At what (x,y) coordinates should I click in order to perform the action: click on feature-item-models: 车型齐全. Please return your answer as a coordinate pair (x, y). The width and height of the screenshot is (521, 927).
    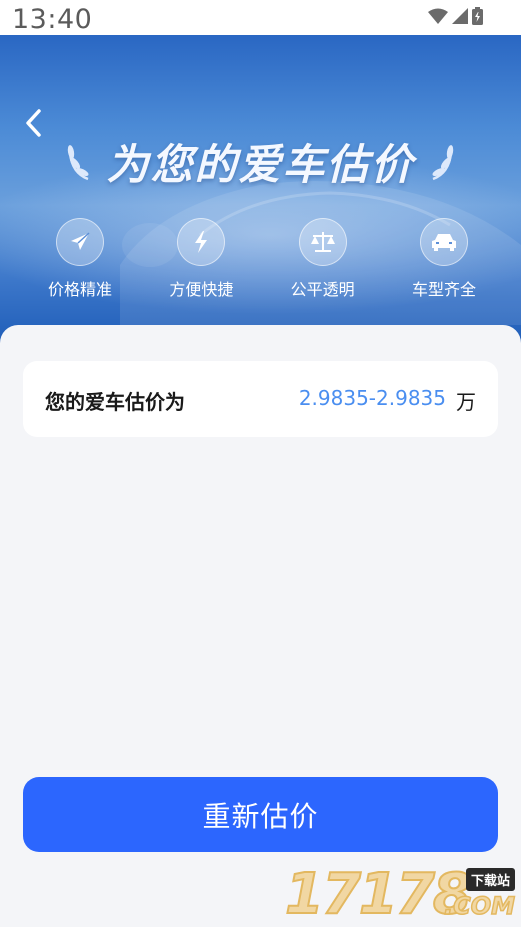
    Looking at the image, I should click on (444, 259).